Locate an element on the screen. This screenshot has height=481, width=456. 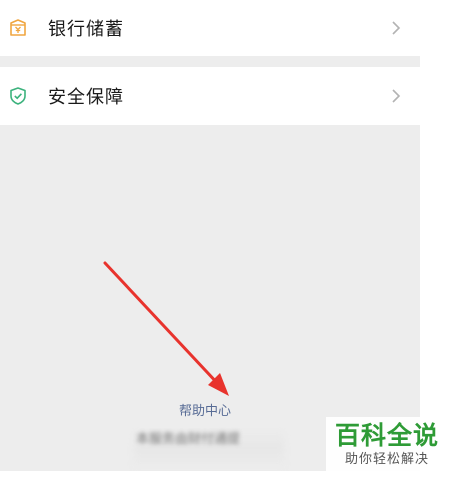
shield-check-icon is located at coordinates (18, 96).